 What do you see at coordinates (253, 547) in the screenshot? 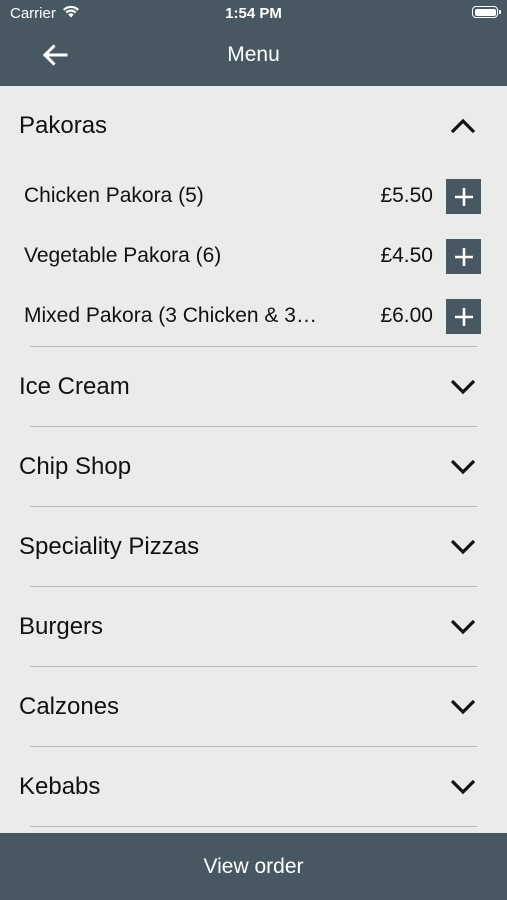
I see `menu-section-speciality-pizzas: Speciality Pizzas` at bounding box center [253, 547].